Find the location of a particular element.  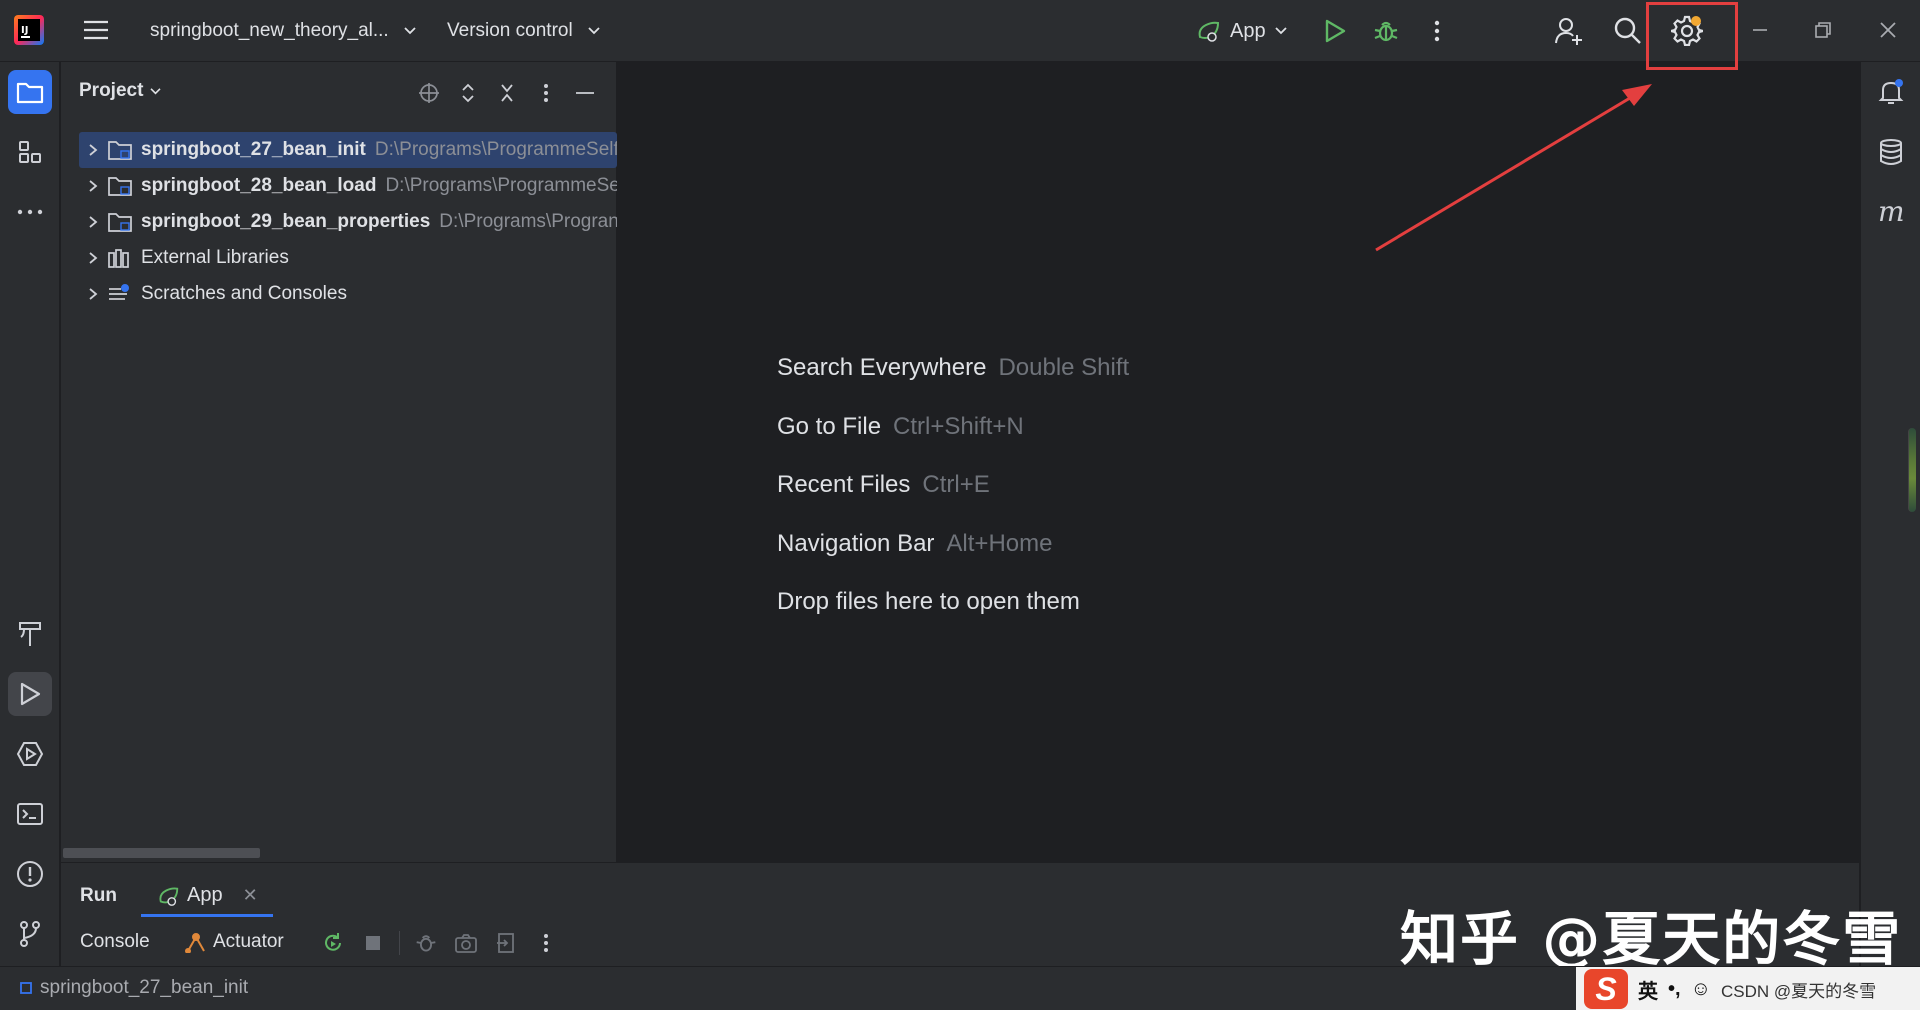

run-toolbar is located at coordinates (439, 943).